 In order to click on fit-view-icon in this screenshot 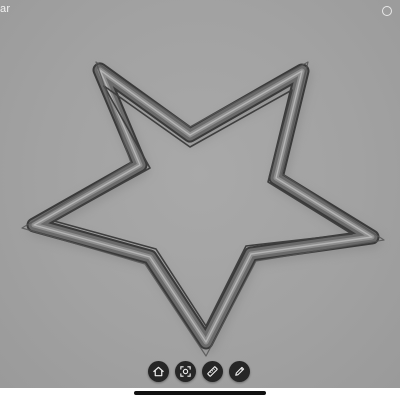, I will do `click(185, 371)`.